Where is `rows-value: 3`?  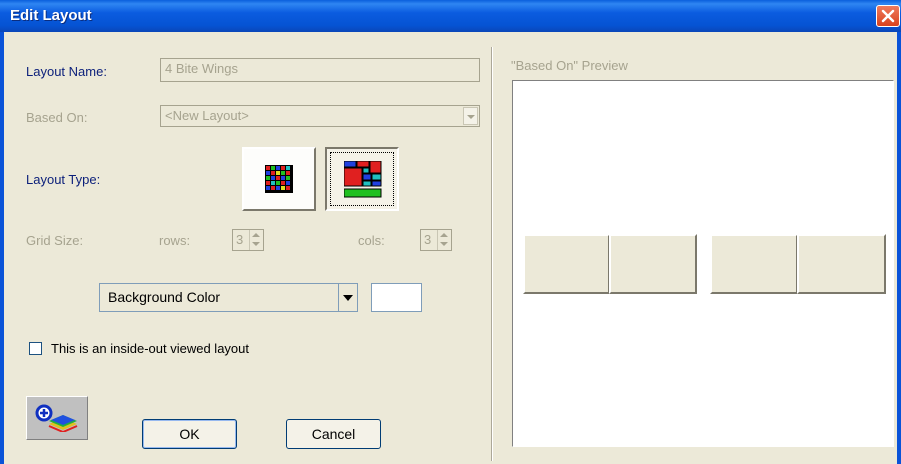 rows-value: 3 is located at coordinates (240, 239).